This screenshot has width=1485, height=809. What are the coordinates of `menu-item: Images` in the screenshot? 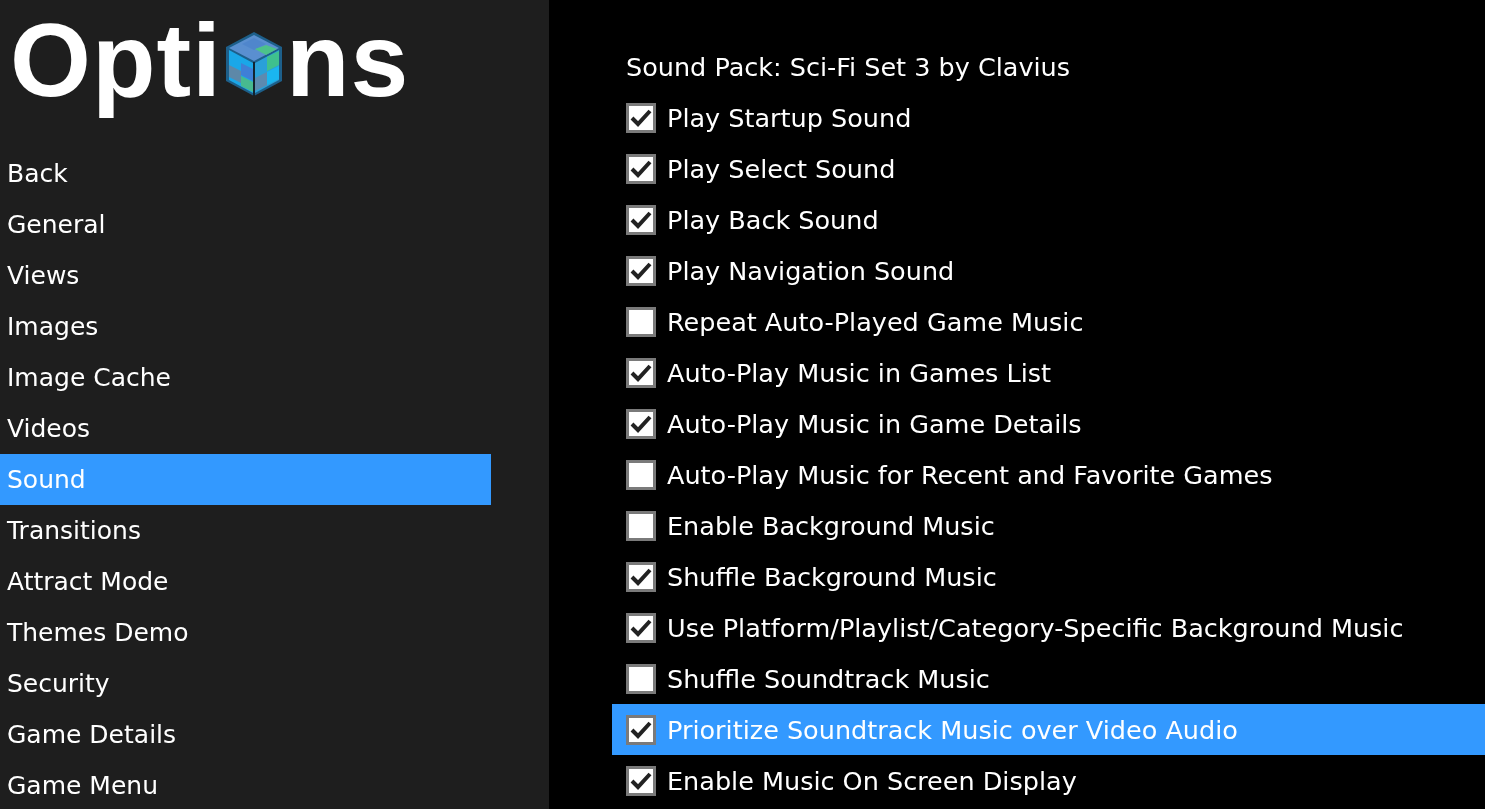 It's located at (245, 326).